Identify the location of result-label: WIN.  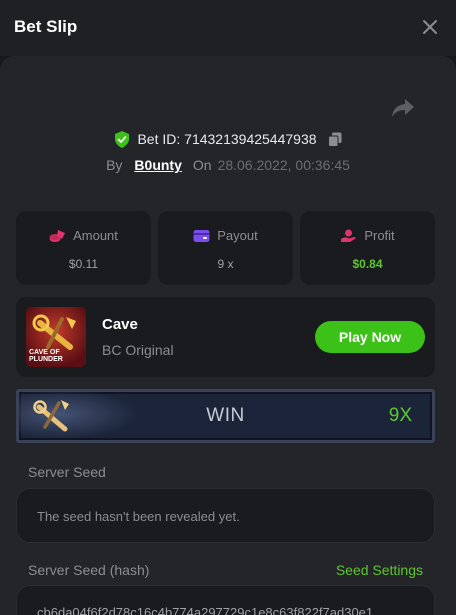
(225, 415).